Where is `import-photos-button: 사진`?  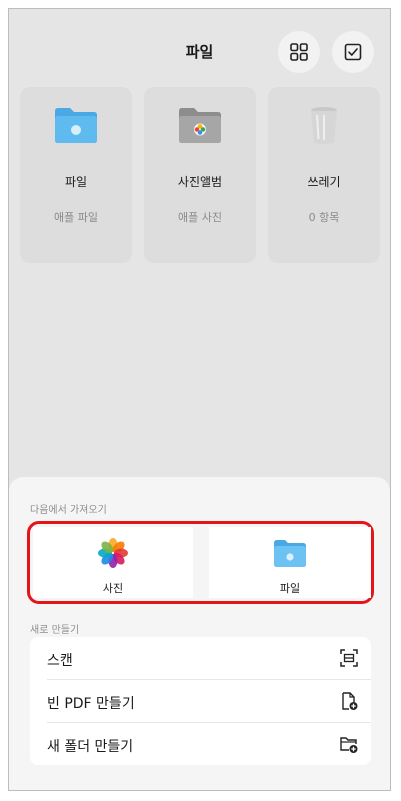 import-photos-button: 사진 is located at coordinates (113, 562).